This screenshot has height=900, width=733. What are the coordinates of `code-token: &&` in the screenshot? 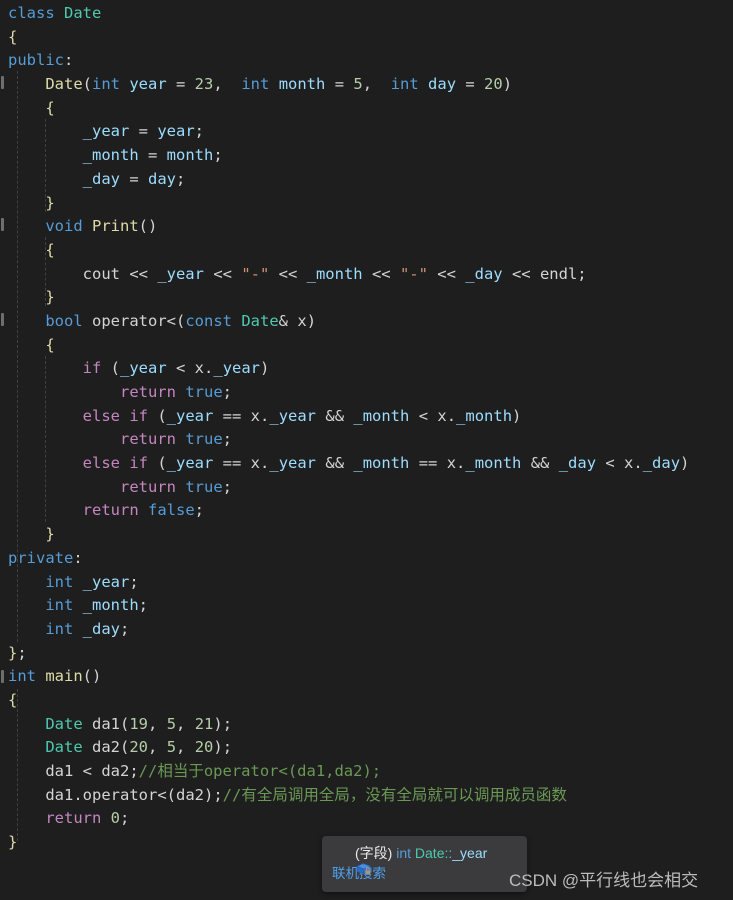 It's located at (540, 463).